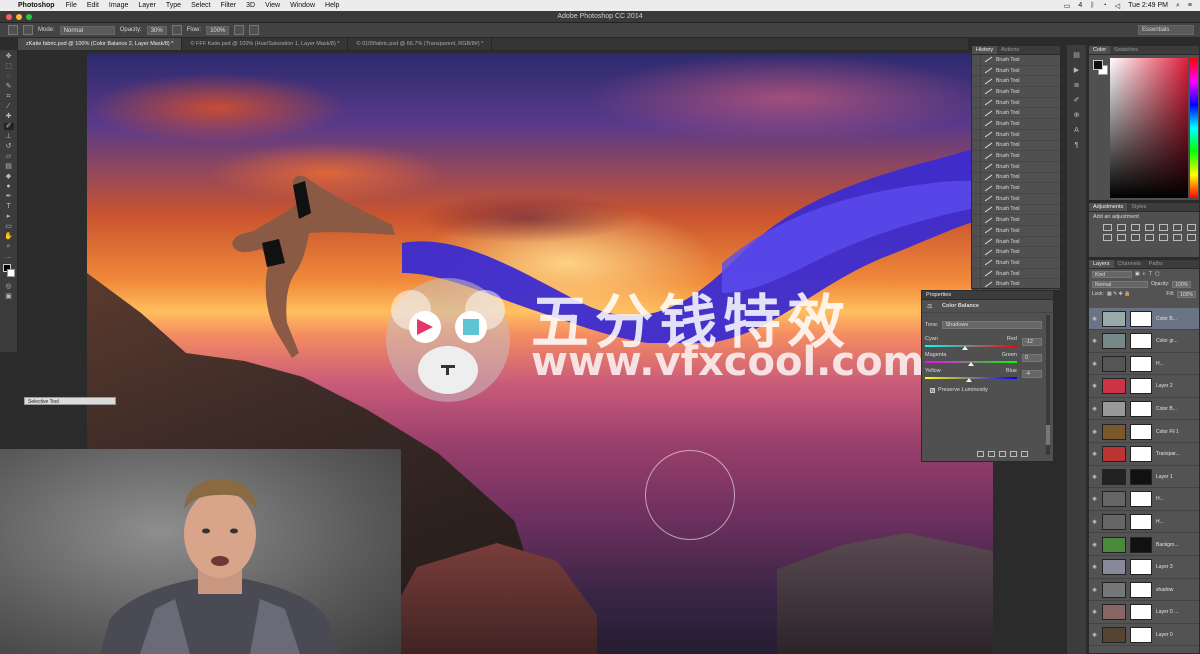  What do you see at coordinates (9, 66) in the screenshot?
I see `marquee-tool-icon: ⬚` at bounding box center [9, 66].